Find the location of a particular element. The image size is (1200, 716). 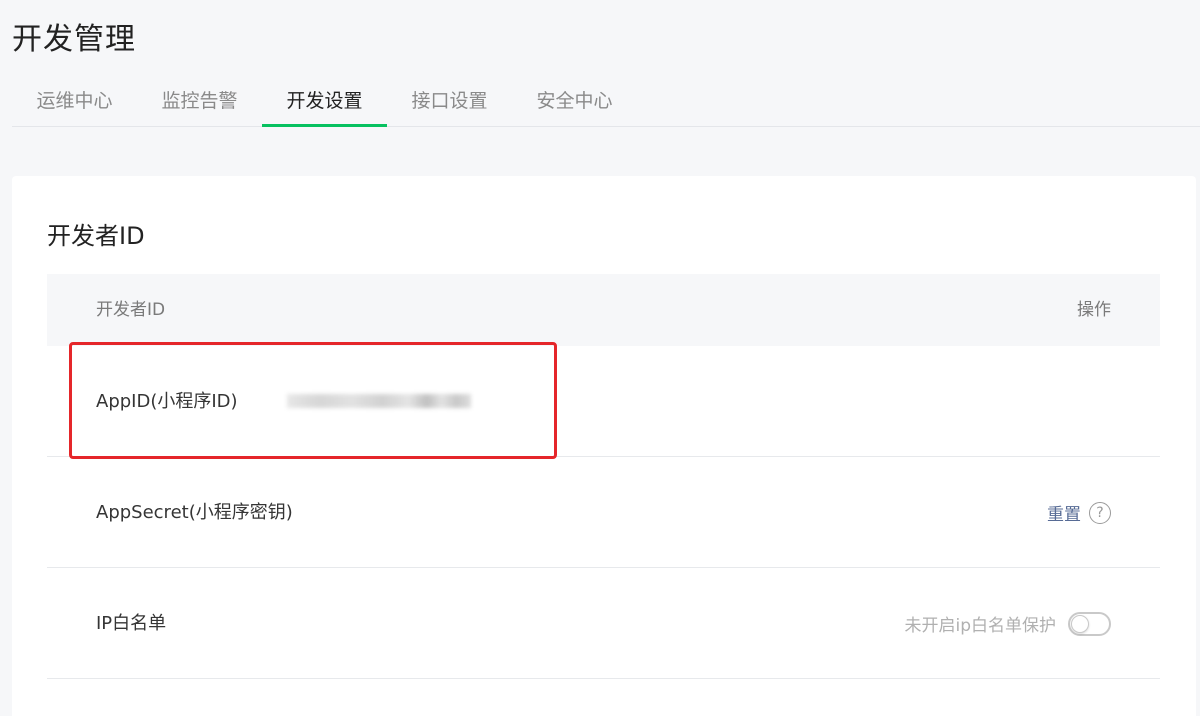

ip-whitelist-toggle is located at coordinates (1089, 623).